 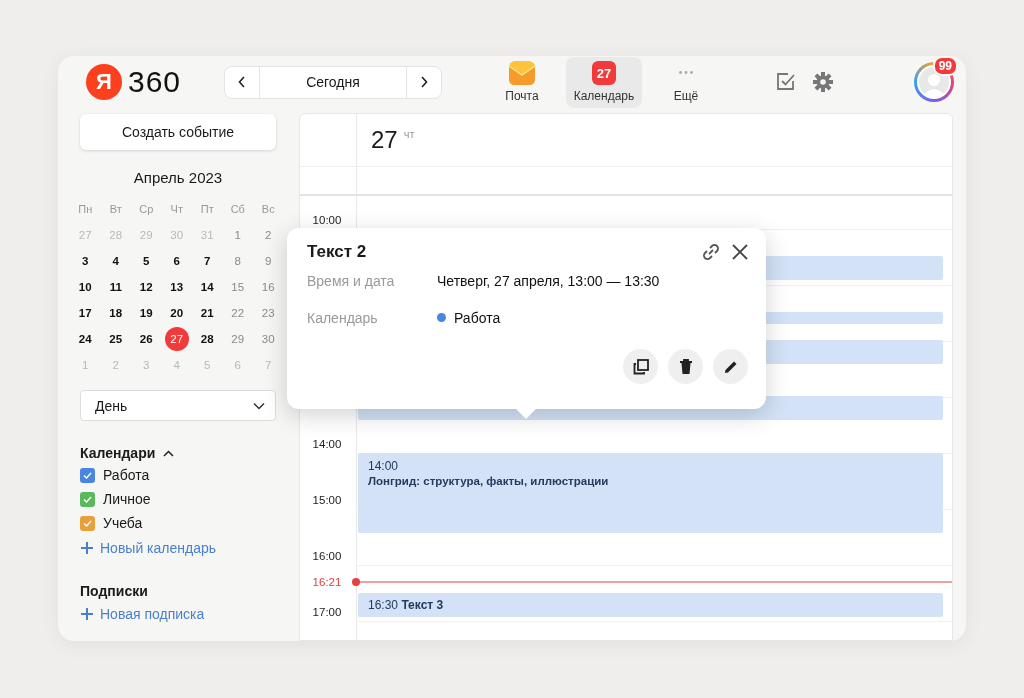 I want to click on new-calendar-link: Новый календарь, so click(x=178, y=548).